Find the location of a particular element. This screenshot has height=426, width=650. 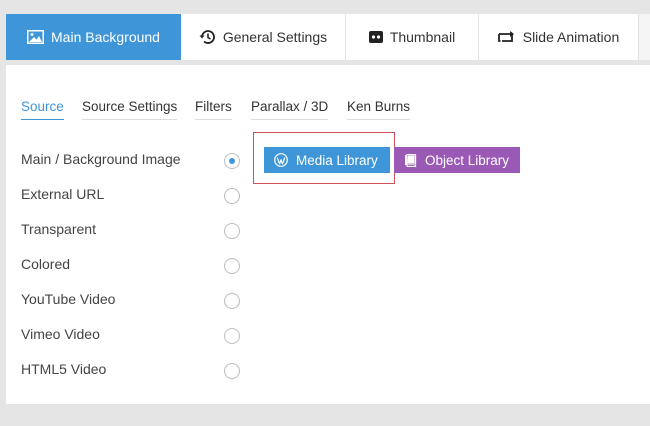

option-label-youtube-video: YouTube Video is located at coordinates (68, 299).